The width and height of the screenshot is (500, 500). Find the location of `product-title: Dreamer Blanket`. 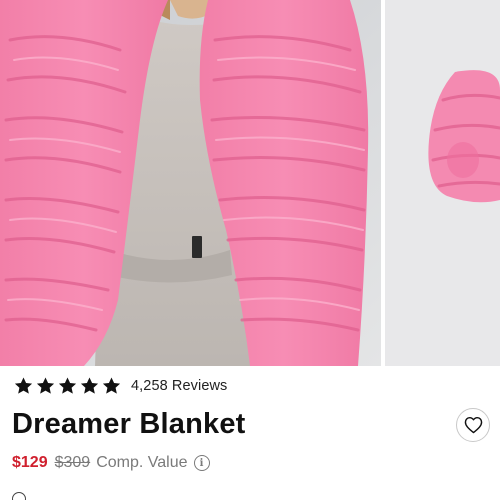

product-title: Dreamer Blanket is located at coordinates (129, 424).